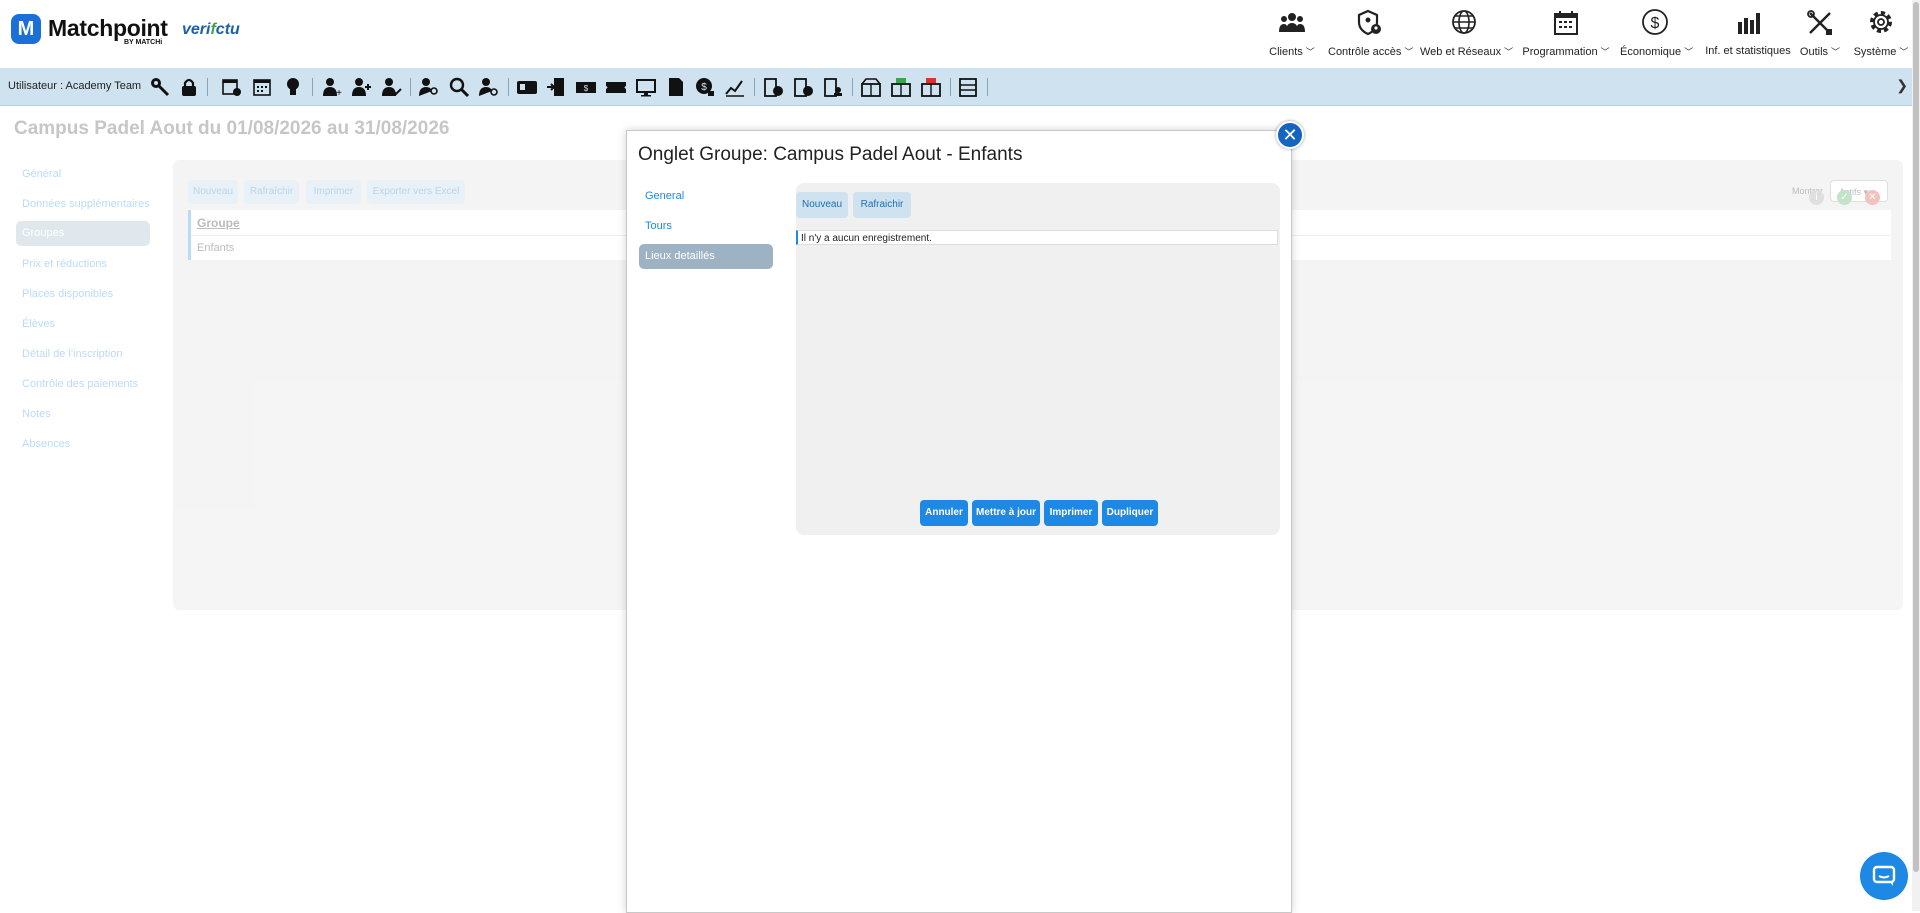 The image size is (1920, 913). Describe the element at coordinates (1916, 437) in the screenshot. I see `scrollbar-thumb` at that location.